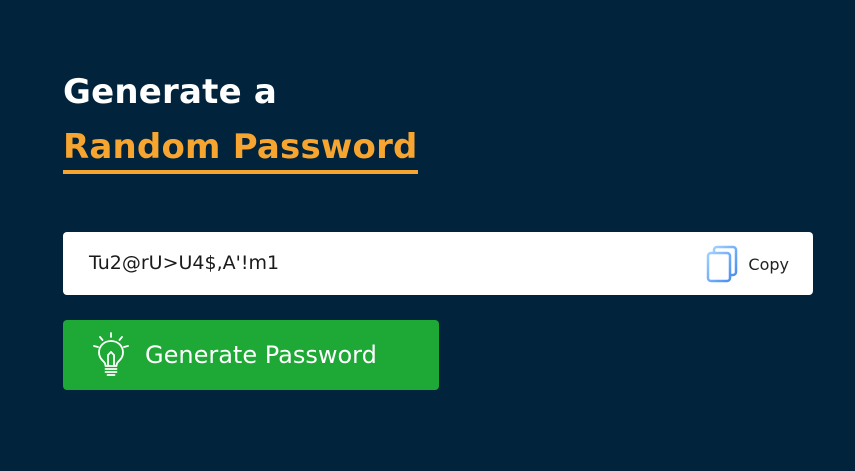  What do you see at coordinates (438, 263) in the screenshot?
I see `password-field: Tu2@rU>U4$,A'!m1 Copy` at bounding box center [438, 263].